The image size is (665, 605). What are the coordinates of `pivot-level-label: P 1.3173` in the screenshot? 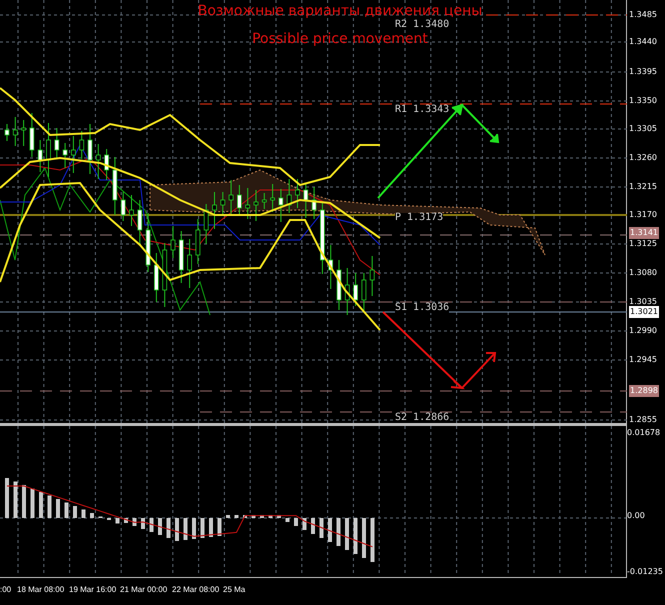 It's located at (419, 218).